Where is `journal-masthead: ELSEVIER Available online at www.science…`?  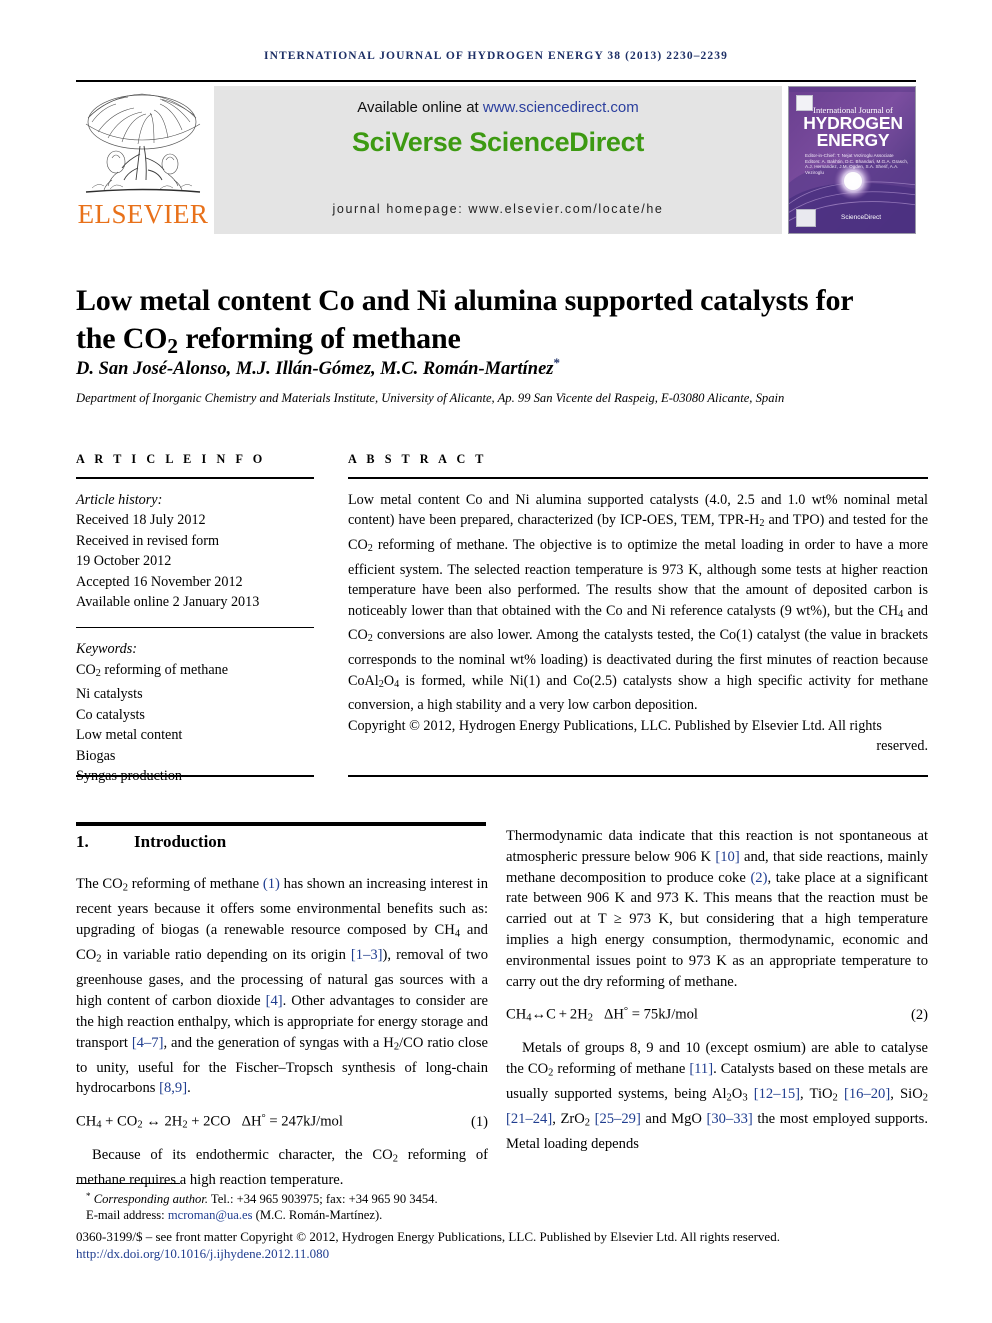
journal-masthead: ELSEVIER Available online at www.science… is located at coordinates (496, 160).